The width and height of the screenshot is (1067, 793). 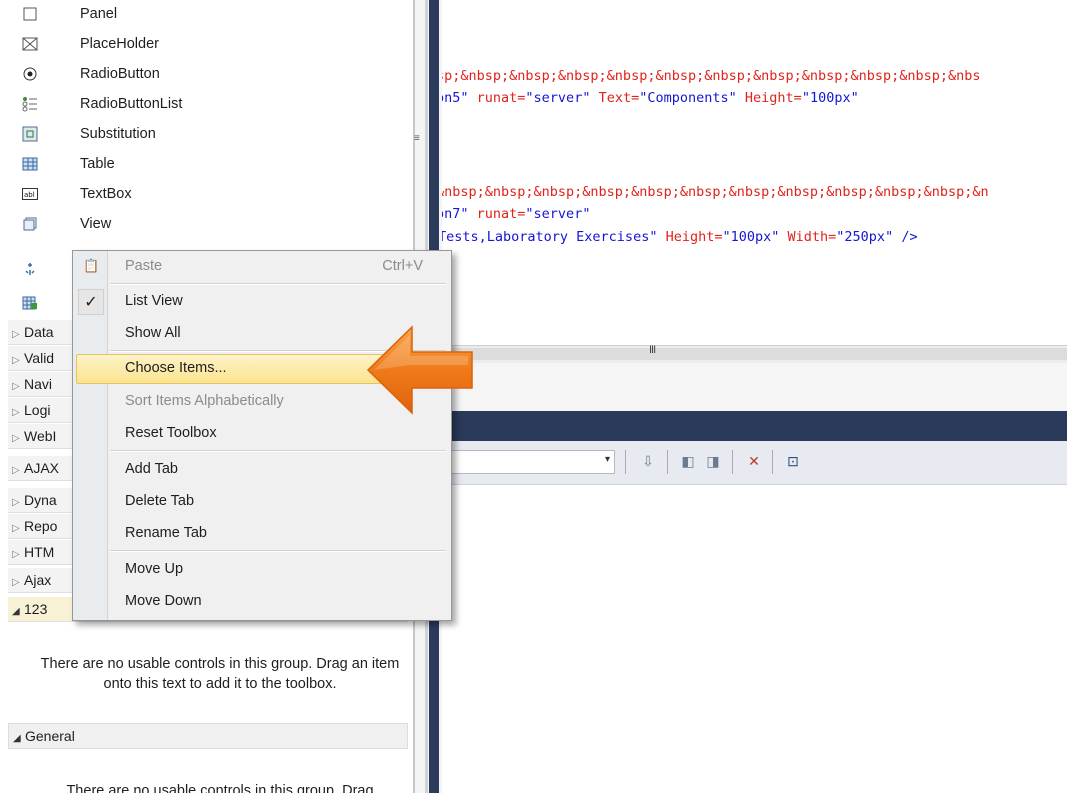 I want to click on word-wrap-icon: ⊡, so click(x=793, y=461).